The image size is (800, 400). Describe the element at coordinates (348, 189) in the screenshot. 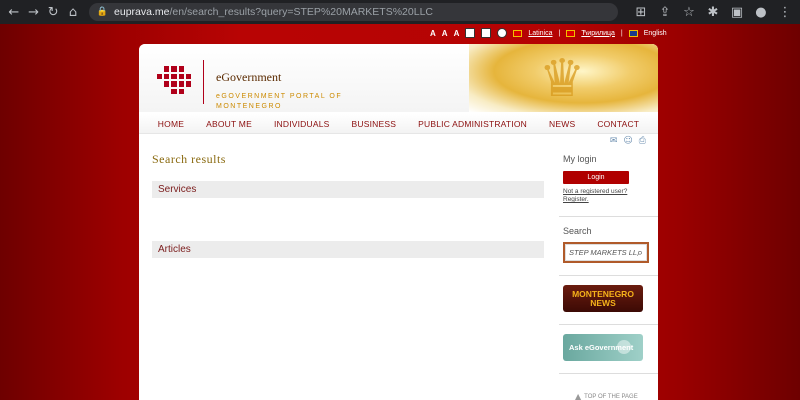

I see `section-services: Services` at that location.